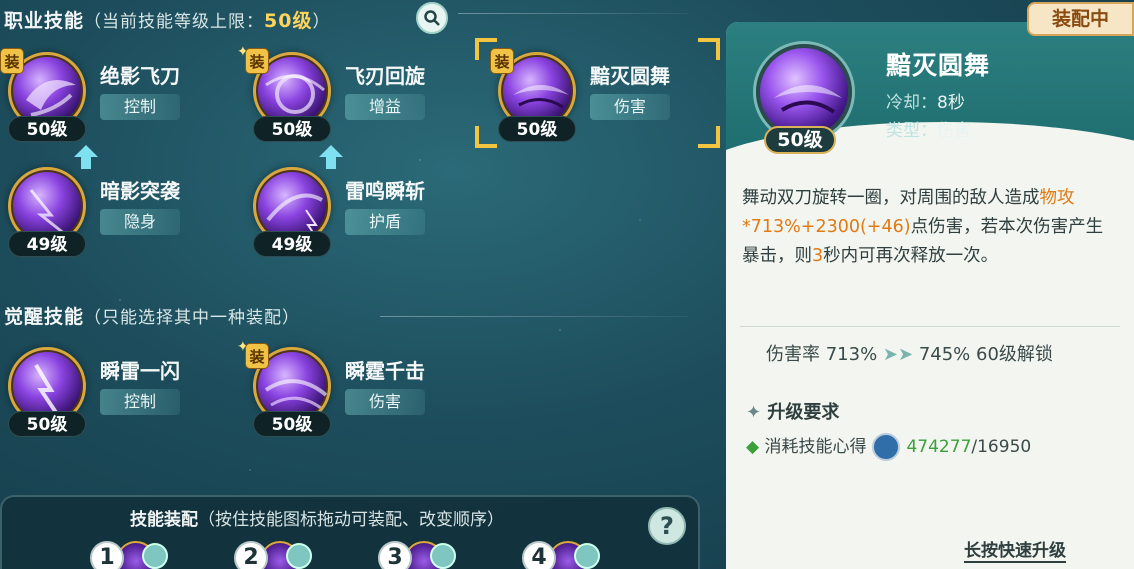 The image size is (1134, 569). What do you see at coordinates (385, 191) in the screenshot?
I see `skill-name: 雷鸣瞬斩` at bounding box center [385, 191].